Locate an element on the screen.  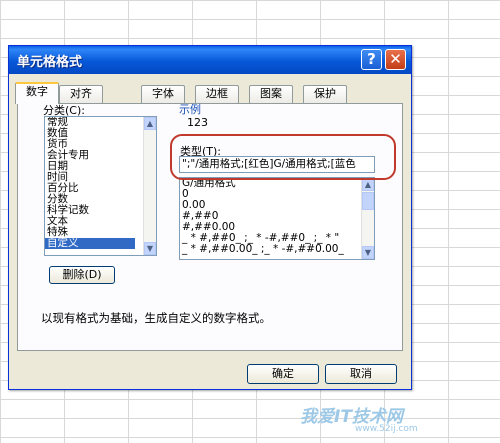
tab-patterns: 图案 is located at coordinates (271, 94).